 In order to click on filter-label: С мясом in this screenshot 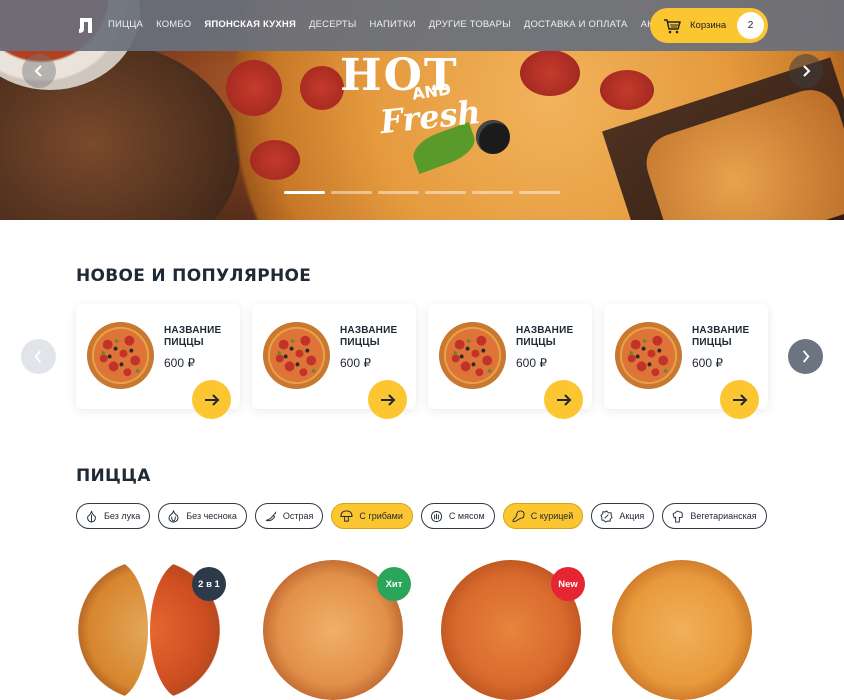, I will do `click(466, 516)`.